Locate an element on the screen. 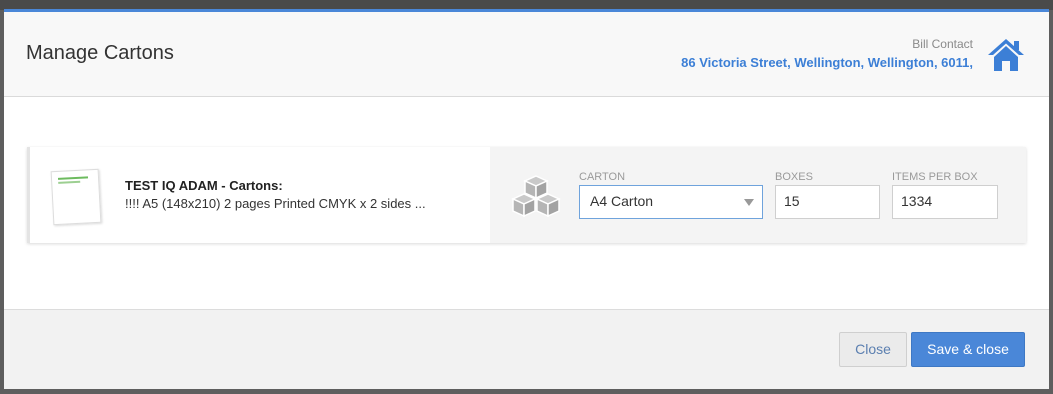  close-button: Close is located at coordinates (873, 349).